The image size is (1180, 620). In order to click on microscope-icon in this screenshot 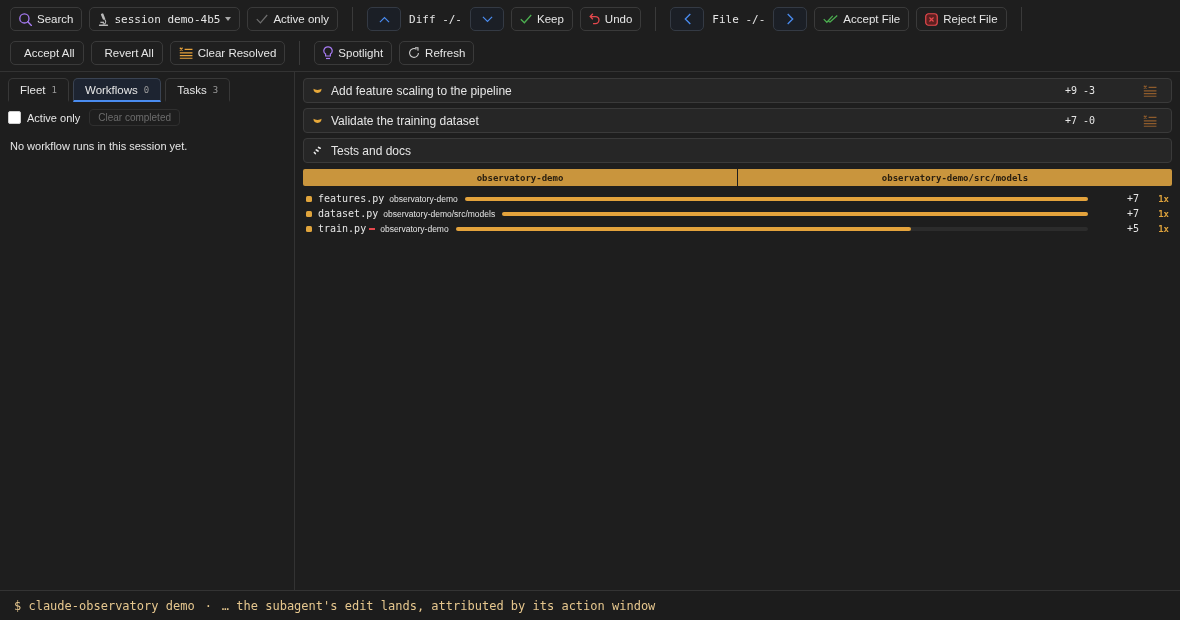, I will do `click(104, 19)`.